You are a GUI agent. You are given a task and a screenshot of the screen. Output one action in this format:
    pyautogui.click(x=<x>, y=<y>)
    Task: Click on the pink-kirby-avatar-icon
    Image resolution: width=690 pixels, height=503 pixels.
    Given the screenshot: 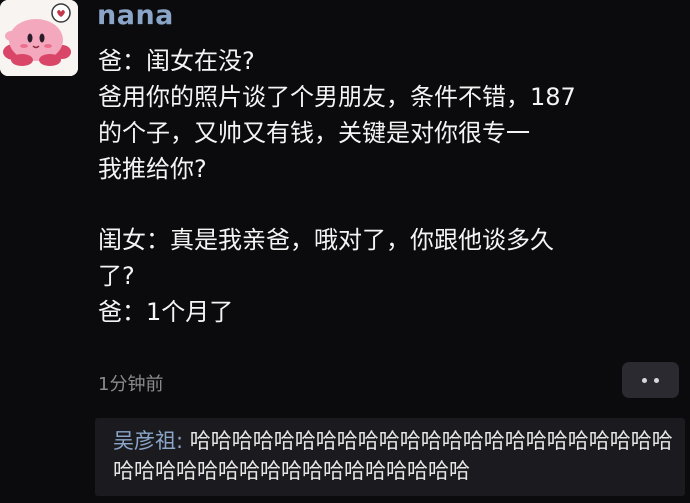 What is the action you would take?
    pyautogui.click(x=39, y=38)
    